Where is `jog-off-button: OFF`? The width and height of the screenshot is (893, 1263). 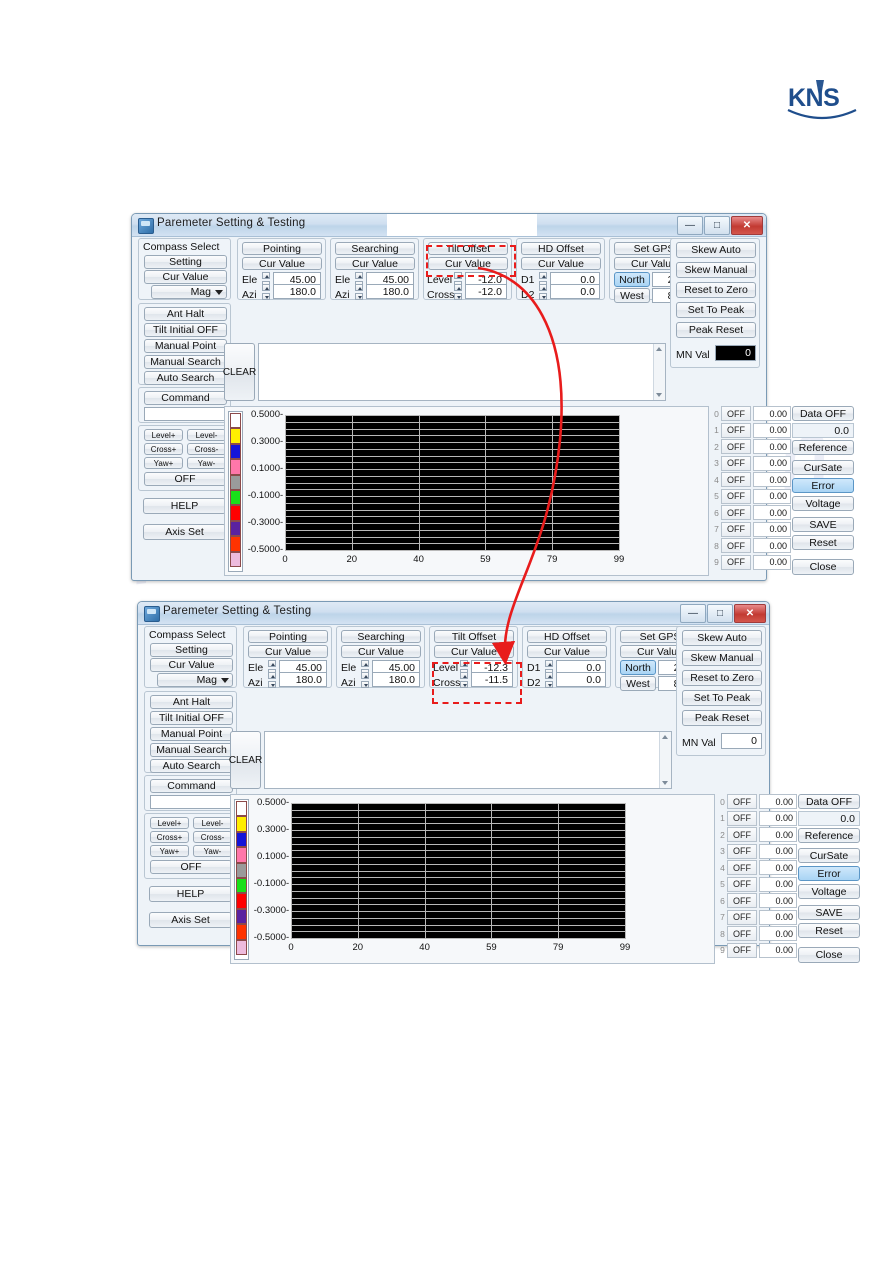 jog-off-button: OFF is located at coordinates (185, 479).